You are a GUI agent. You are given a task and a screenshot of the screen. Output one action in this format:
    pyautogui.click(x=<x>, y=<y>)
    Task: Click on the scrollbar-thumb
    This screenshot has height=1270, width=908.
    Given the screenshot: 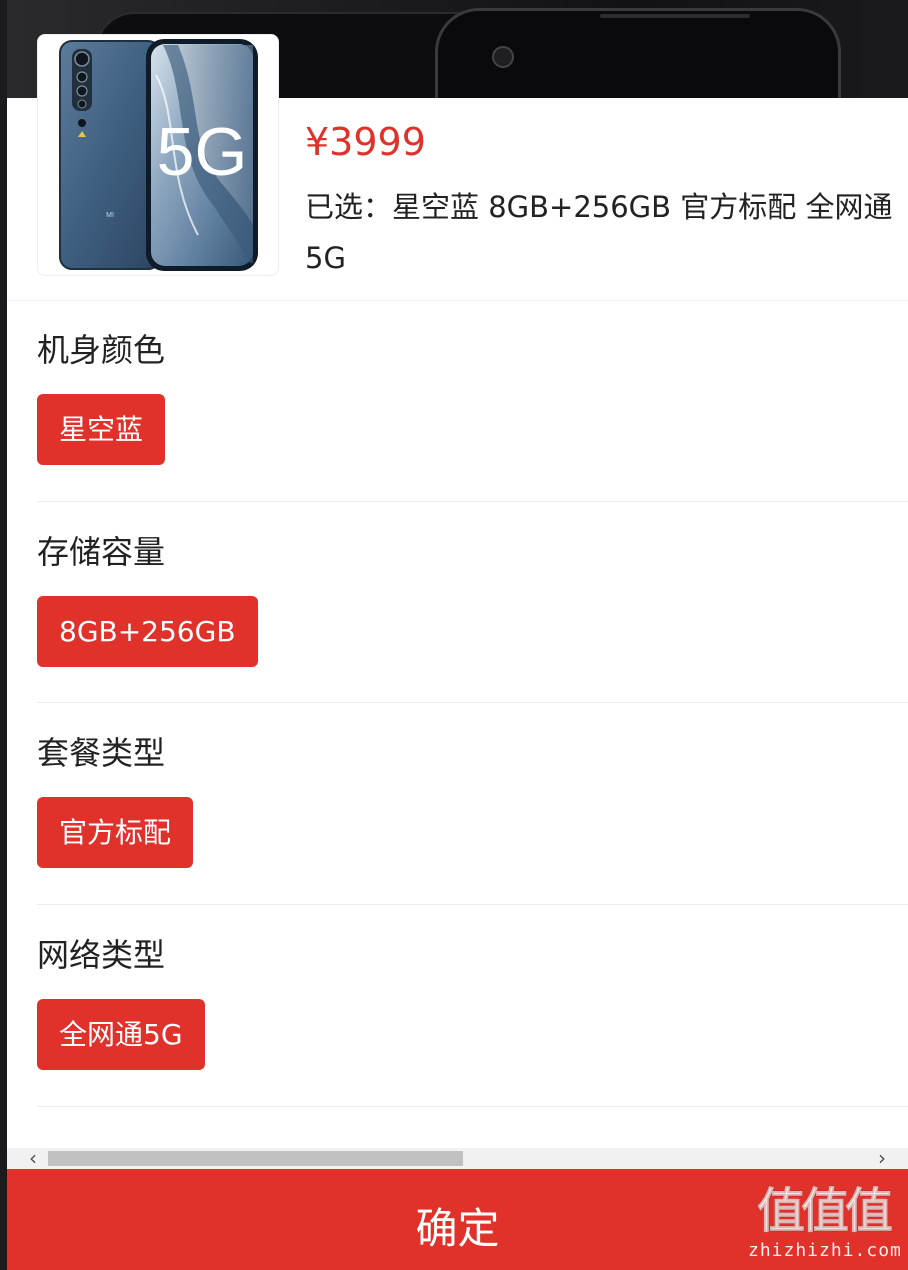 What is the action you would take?
    pyautogui.click(x=255, y=1158)
    